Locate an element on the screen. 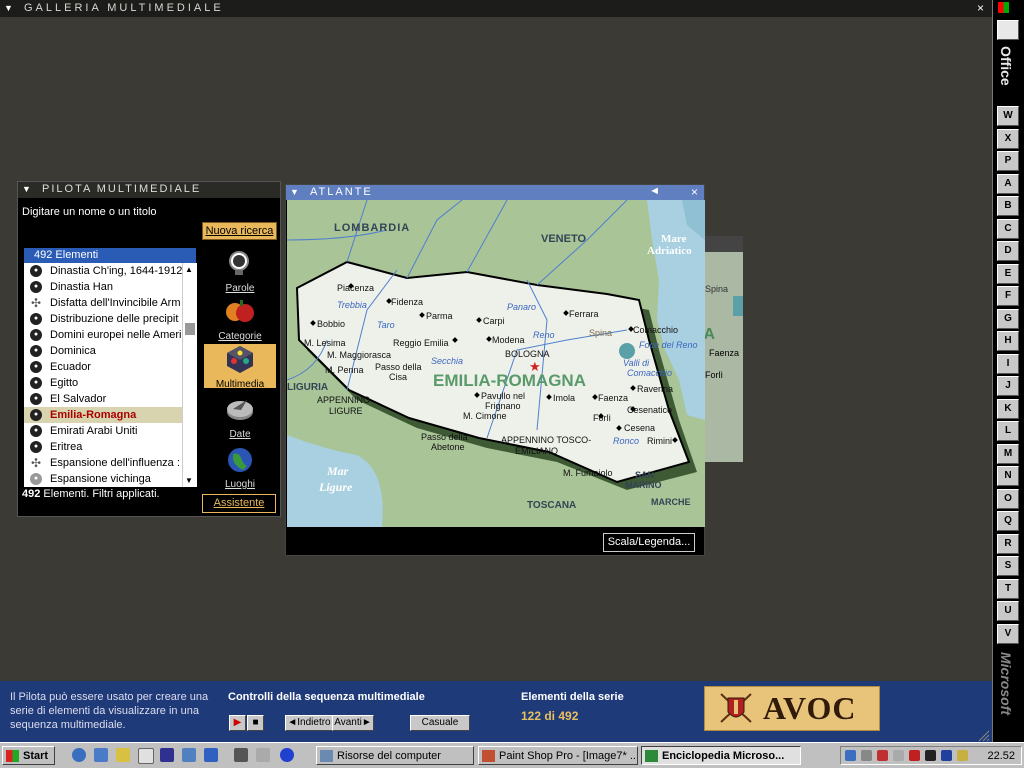 This screenshot has height=768, width=1024. list-item-label: Emirati Arabi Uniti is located at coordinates (94, 431).